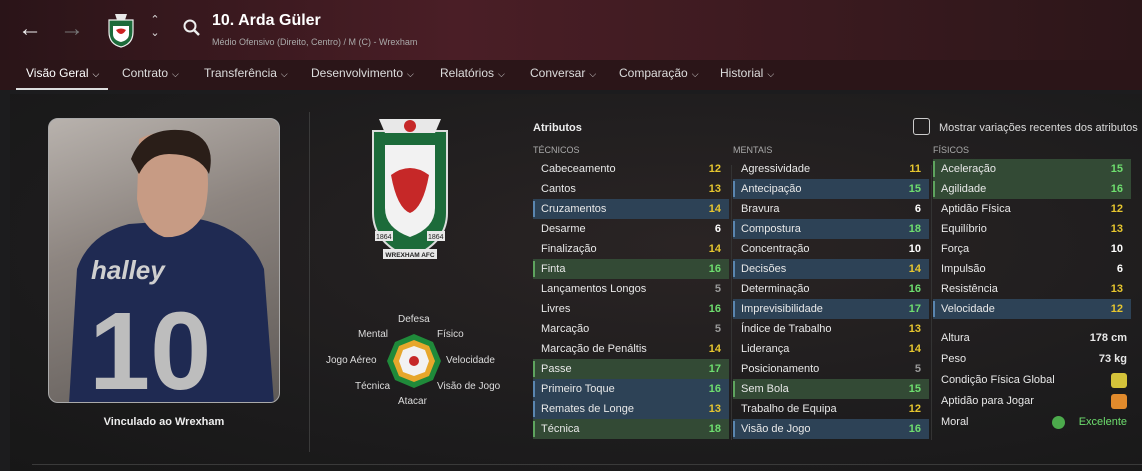 The width and height of the screenshot is (1142, 471). I want to click on position-defesa: Defesa, so click(414, 319).